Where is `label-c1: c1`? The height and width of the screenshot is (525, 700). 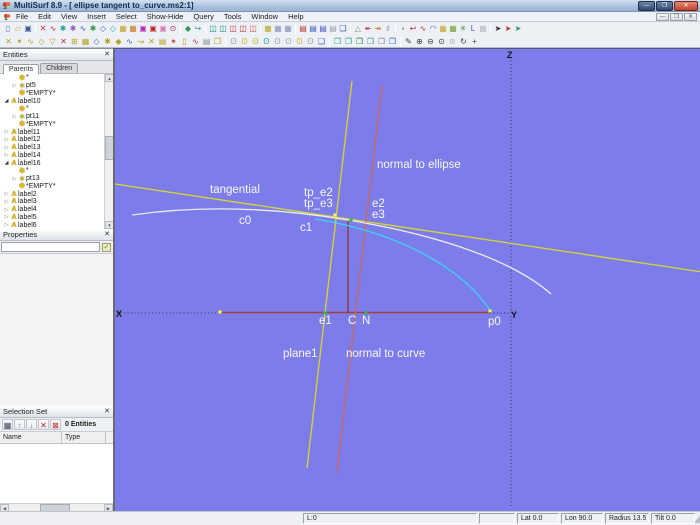 label-c1: c1 is located at coordinates (306, 228).